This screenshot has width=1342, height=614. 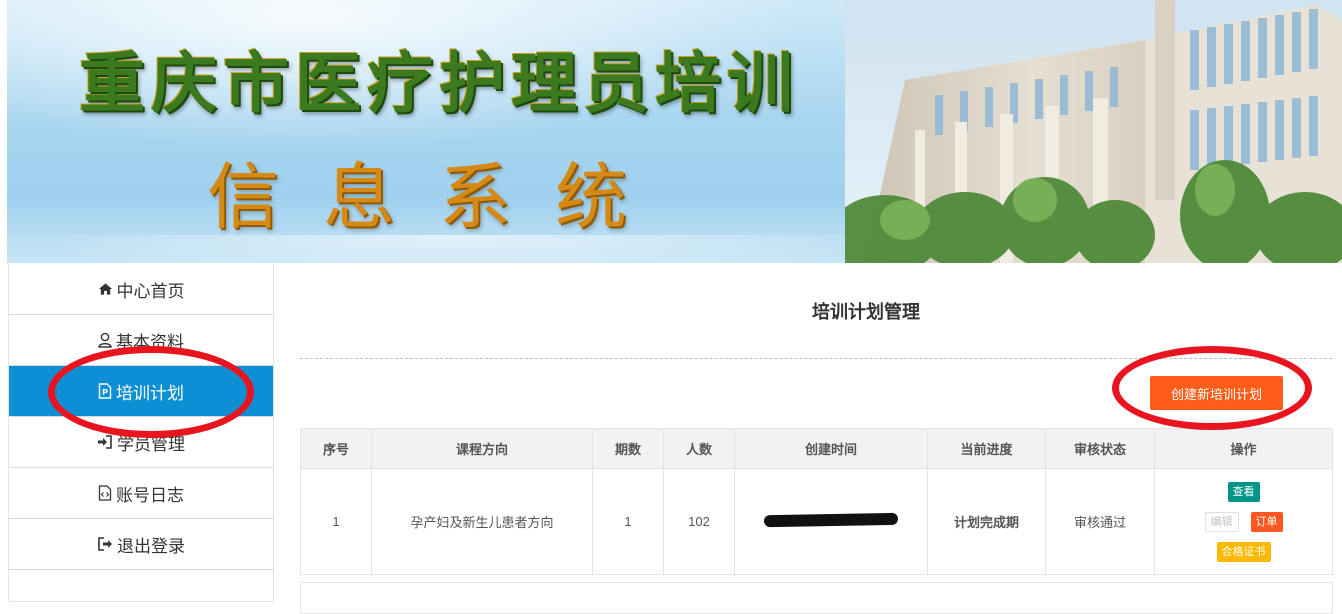 What do you see at coordinates (1216, 393) in the screenshot?
I see `create-training-plan-button: 创建新培训计划` at bounding box center [1216, 393].